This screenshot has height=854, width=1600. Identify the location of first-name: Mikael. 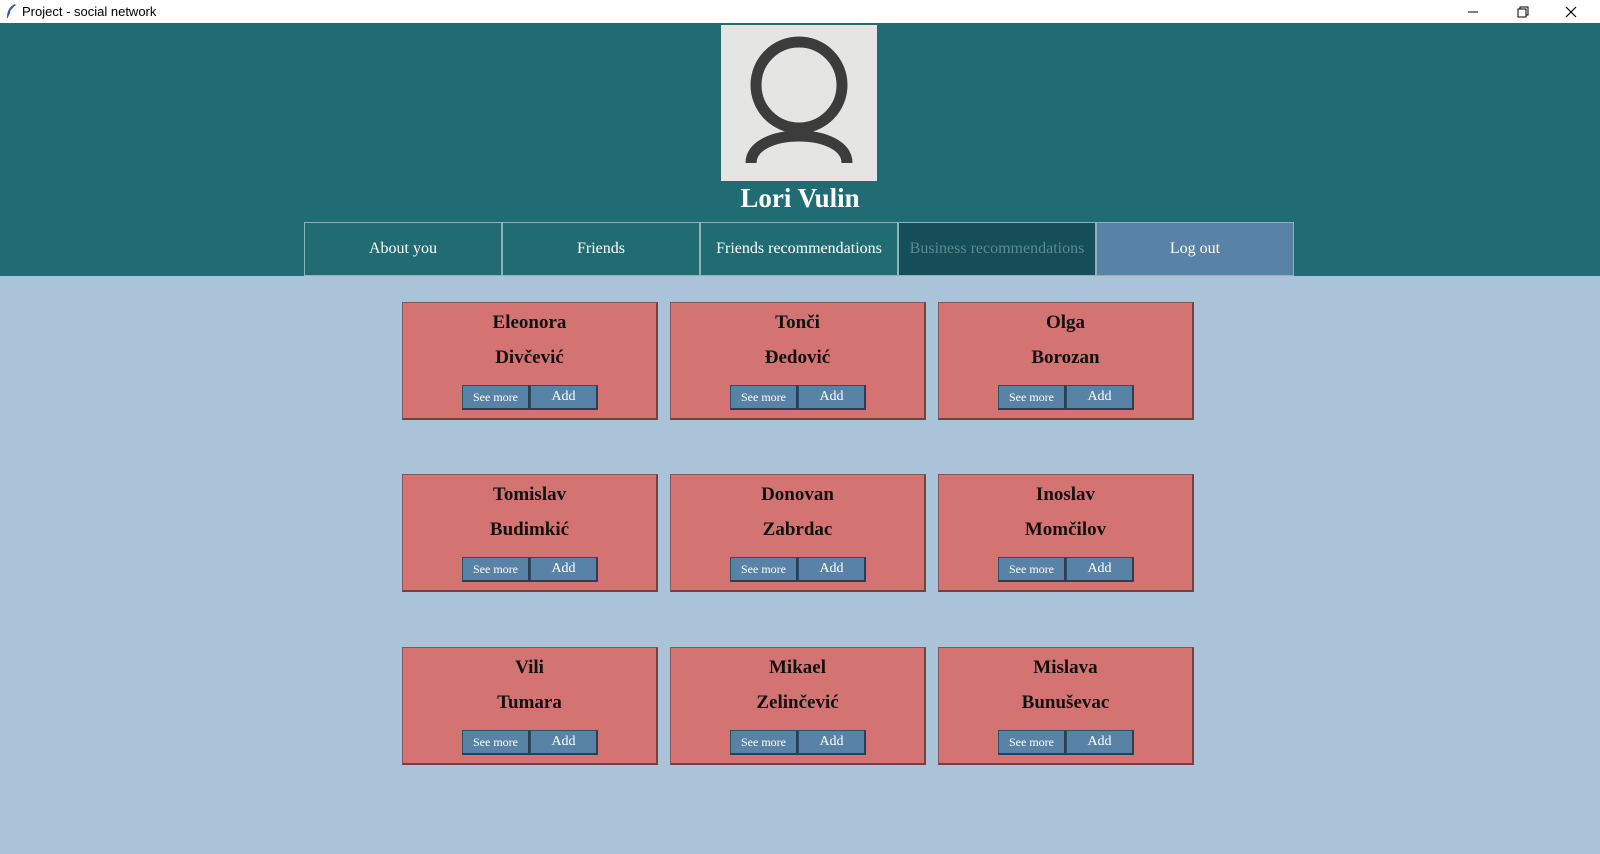
(797, 667).